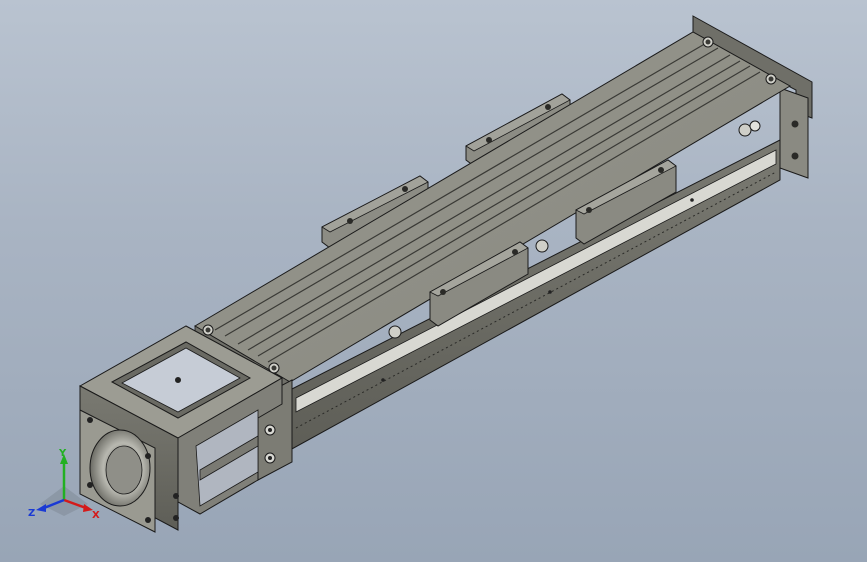 This screenshot has width=867, height=562. What do you see at coordinates (31, 513) in the screenshot?
I see `z-axis-label: Z` at bounding box center [31, 513].